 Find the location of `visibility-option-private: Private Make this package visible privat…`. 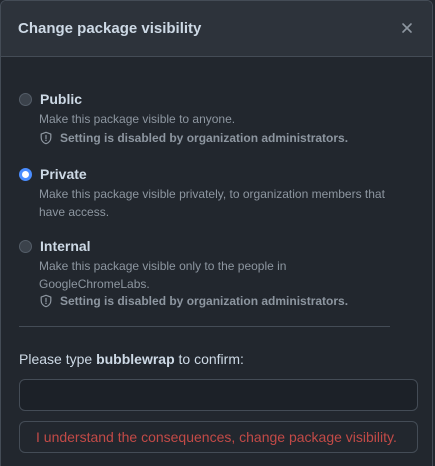

visibility-option-private: Private Make this package visible privat… is located at coordinates (219, 192).